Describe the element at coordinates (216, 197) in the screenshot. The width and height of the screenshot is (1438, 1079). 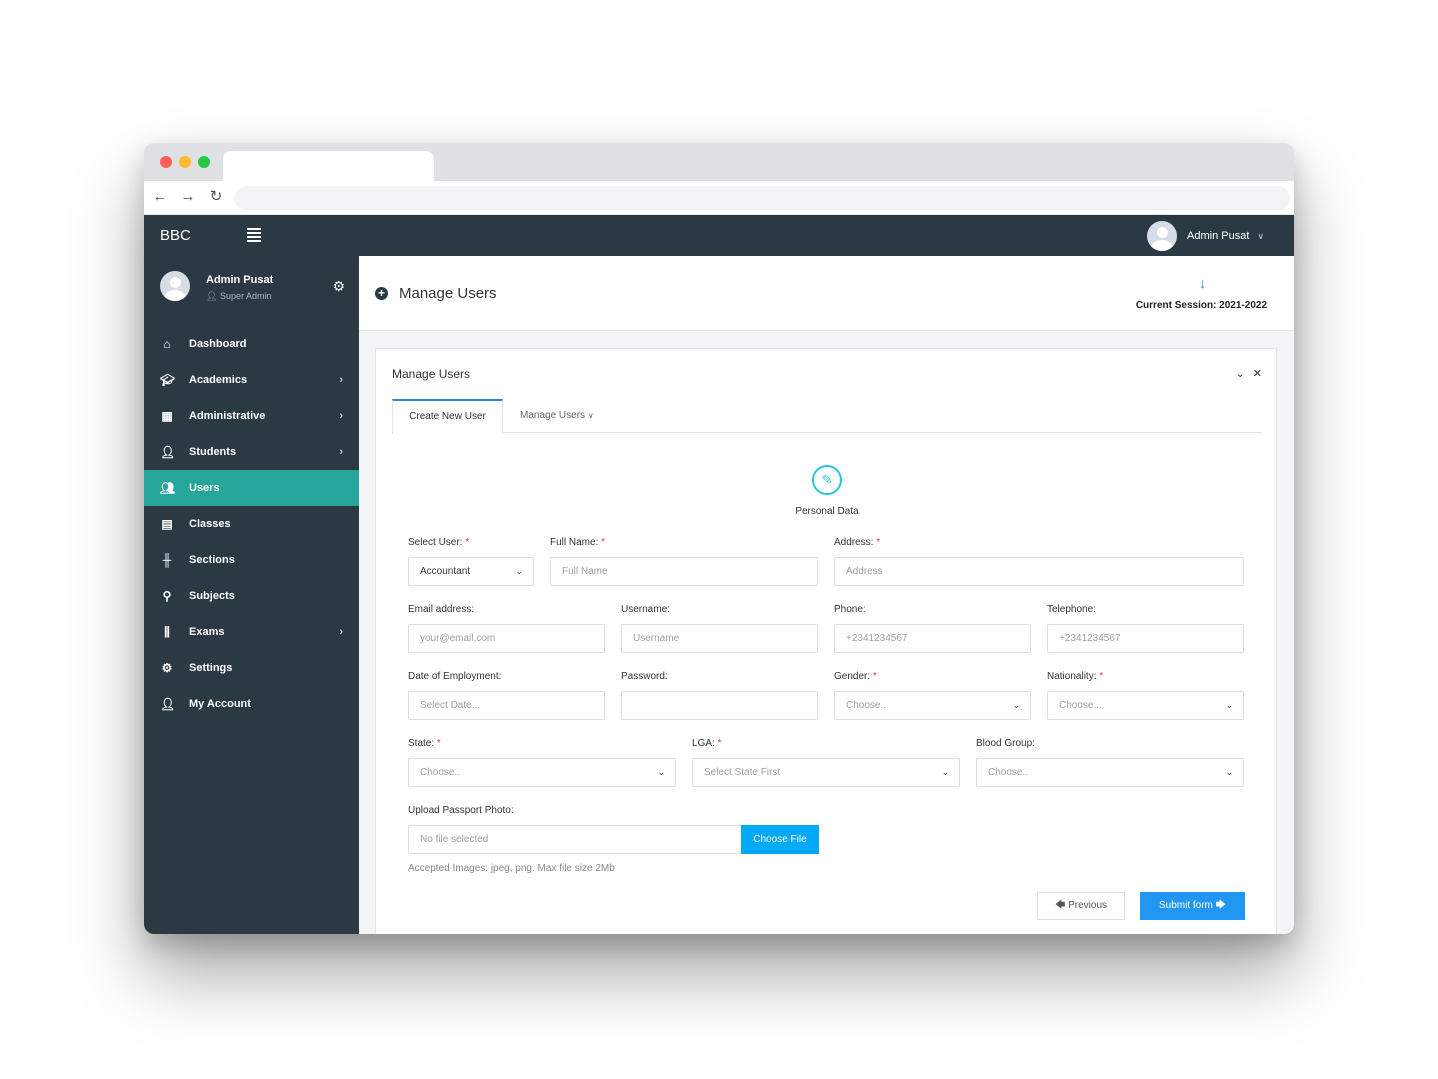
I see `reload-icon: ↻` at that location.